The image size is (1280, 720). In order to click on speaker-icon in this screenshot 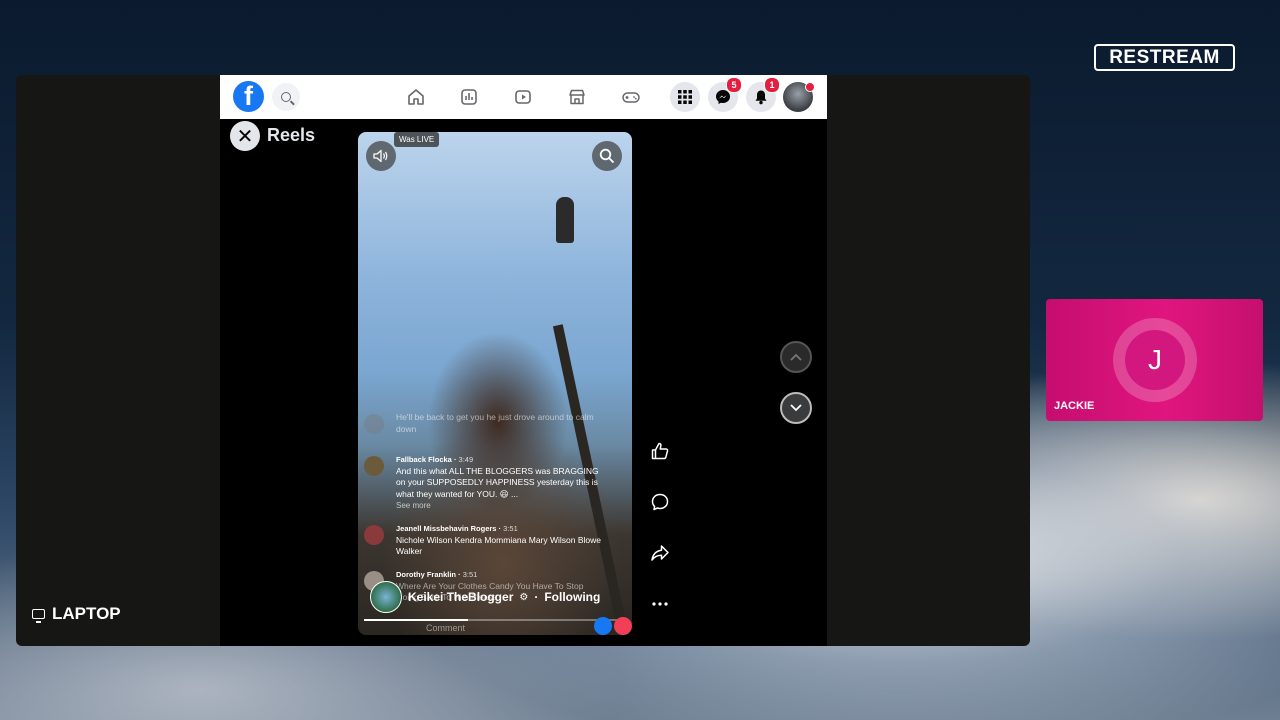, I will do `click(380, 156)`.